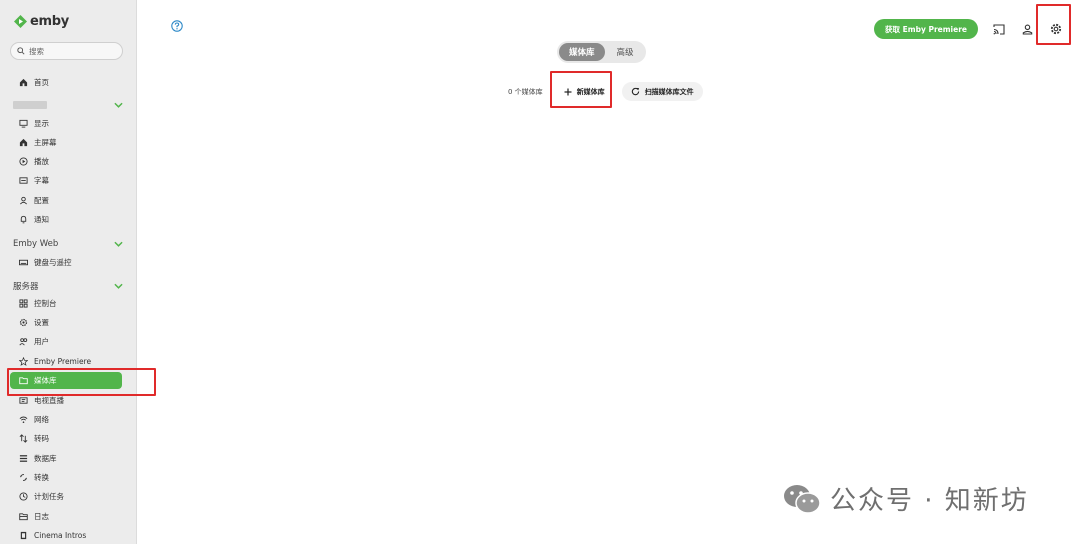 The height and width of the screenshot is (544, 1080). I want to click on sidebar-item-label: 转换, so click(41, 477).